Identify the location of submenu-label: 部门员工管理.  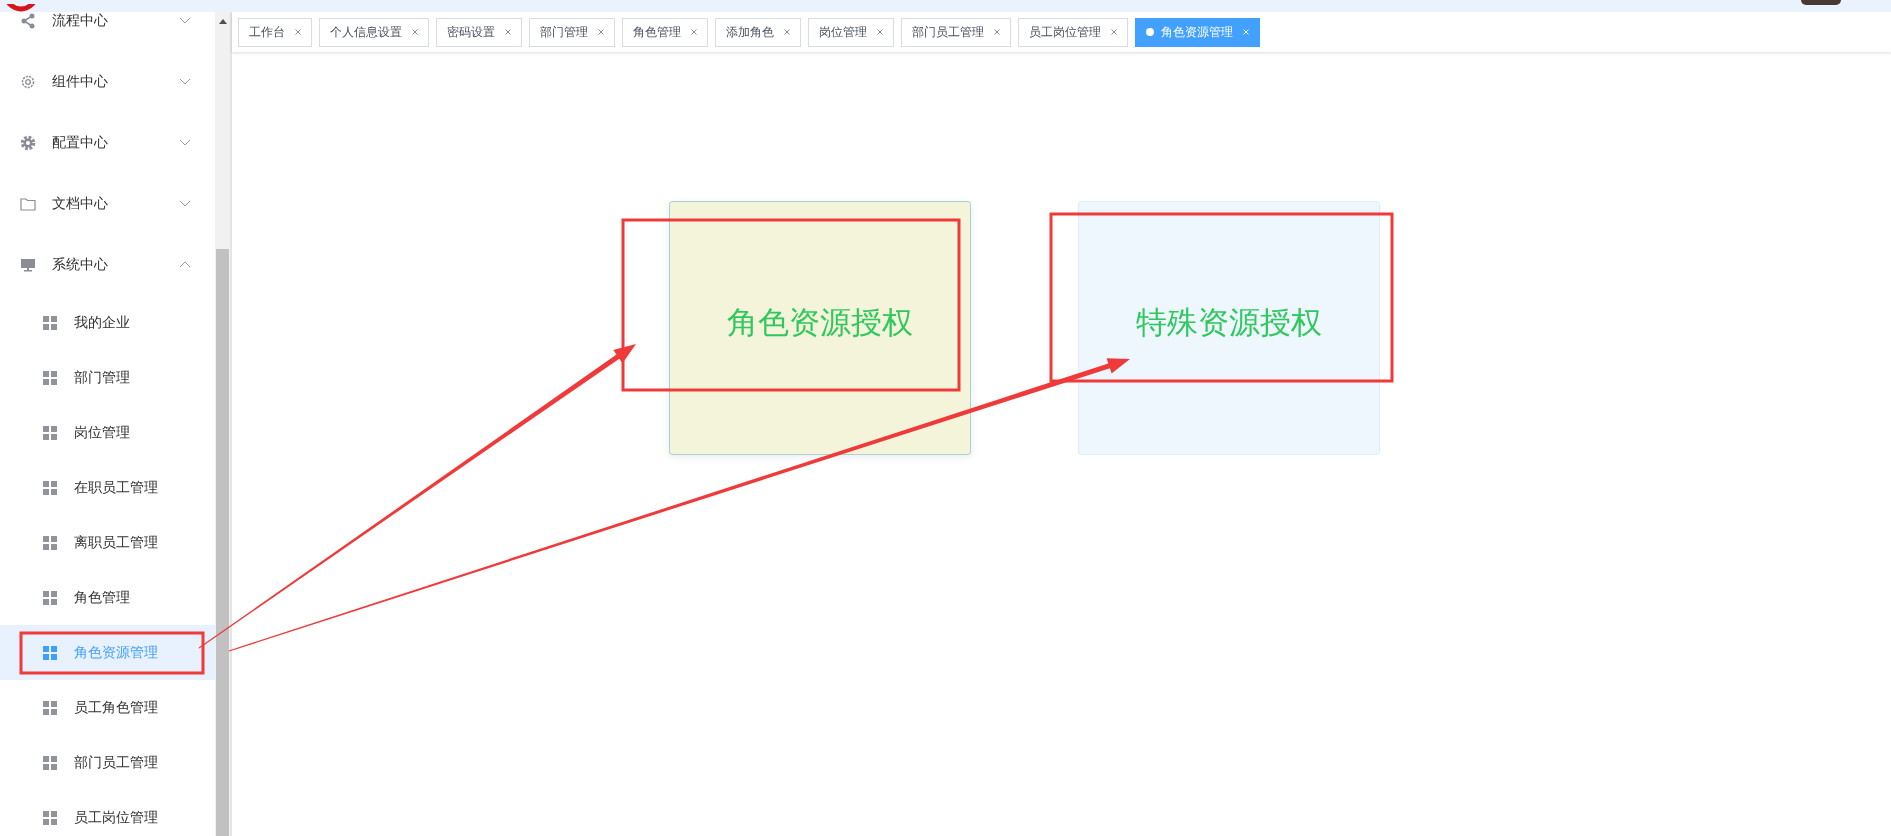
(116, 762).